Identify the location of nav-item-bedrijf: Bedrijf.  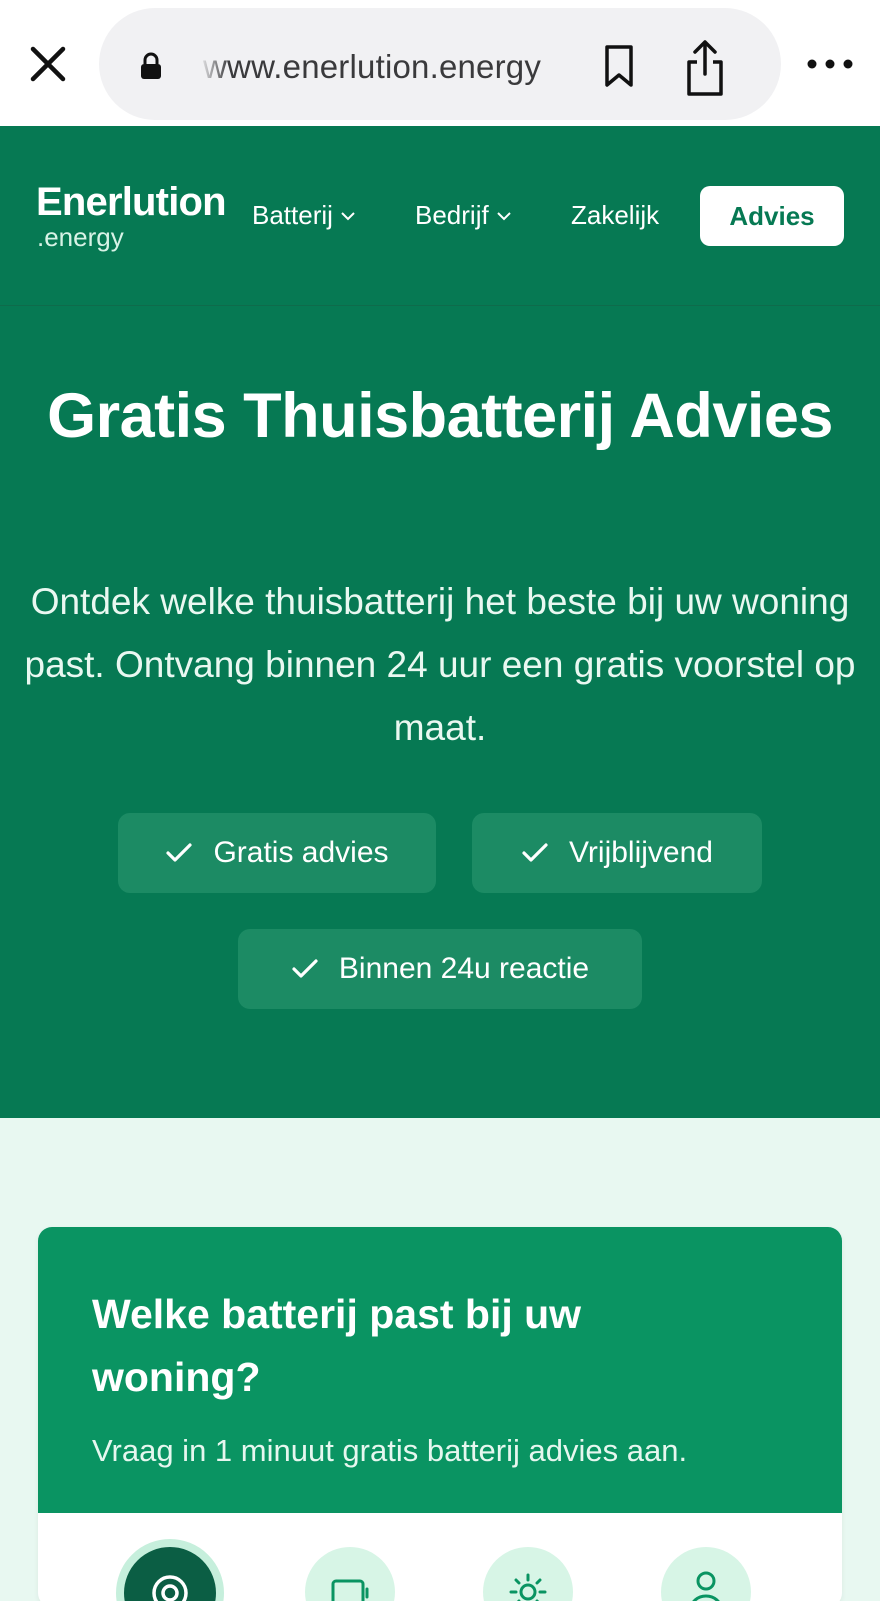
(463, 215).